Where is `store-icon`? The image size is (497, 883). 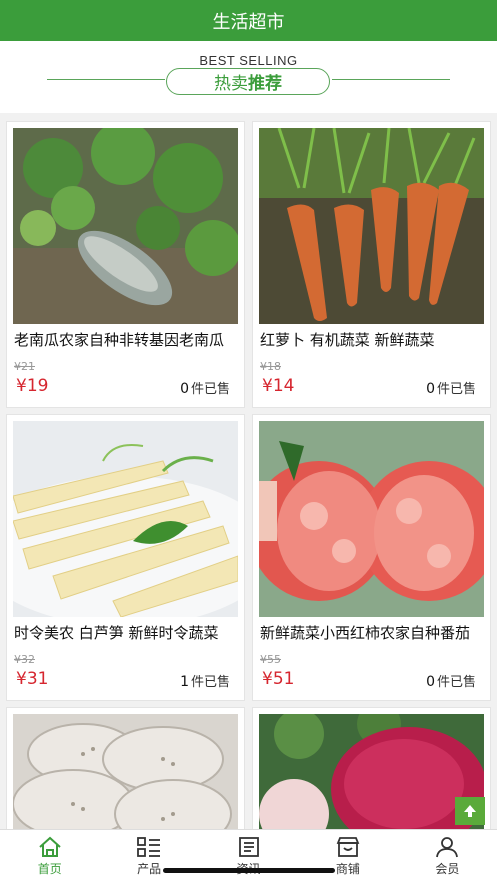 store-icon is located at coordinates (348, 847).